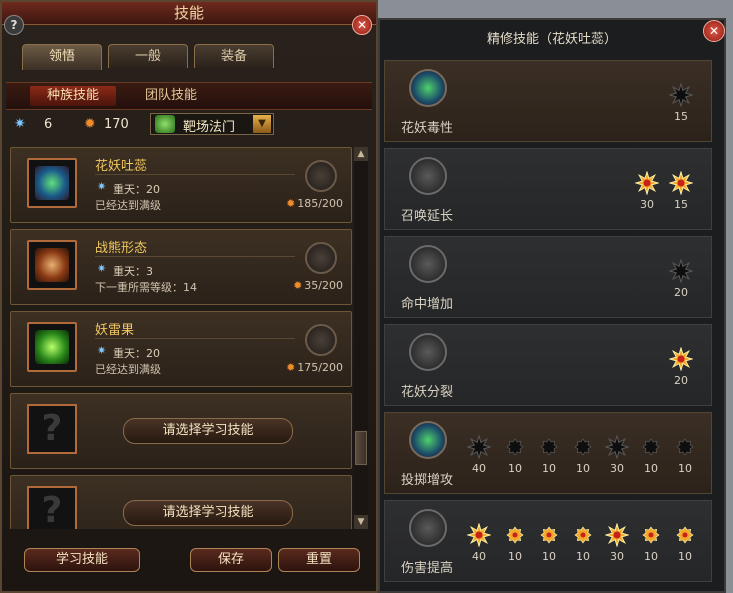 Image resolution: width=733 pixels, height=593 pixels. I want to click on refine-row: 召唤延长 30 15, so click(548, 189).